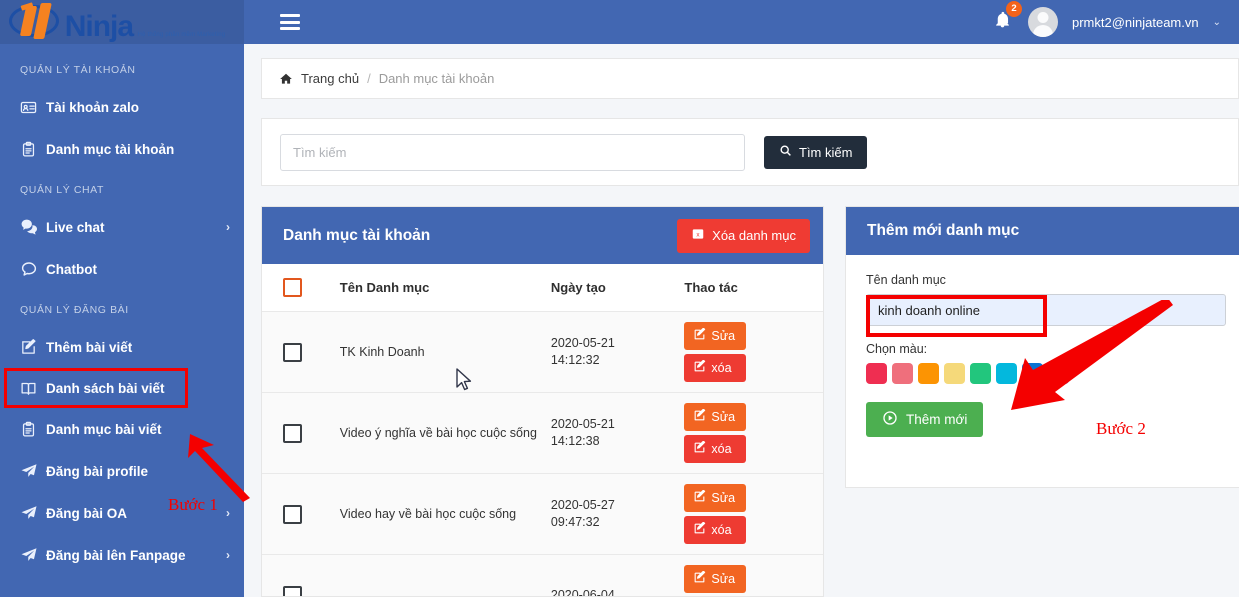 The height and width of the screenshot is (597, 1239). What do you see at coordinates (97, 471) in the screenshot?
I see `sidebar-item-label: Đăng bài profile` at bounding box center [97, 471].